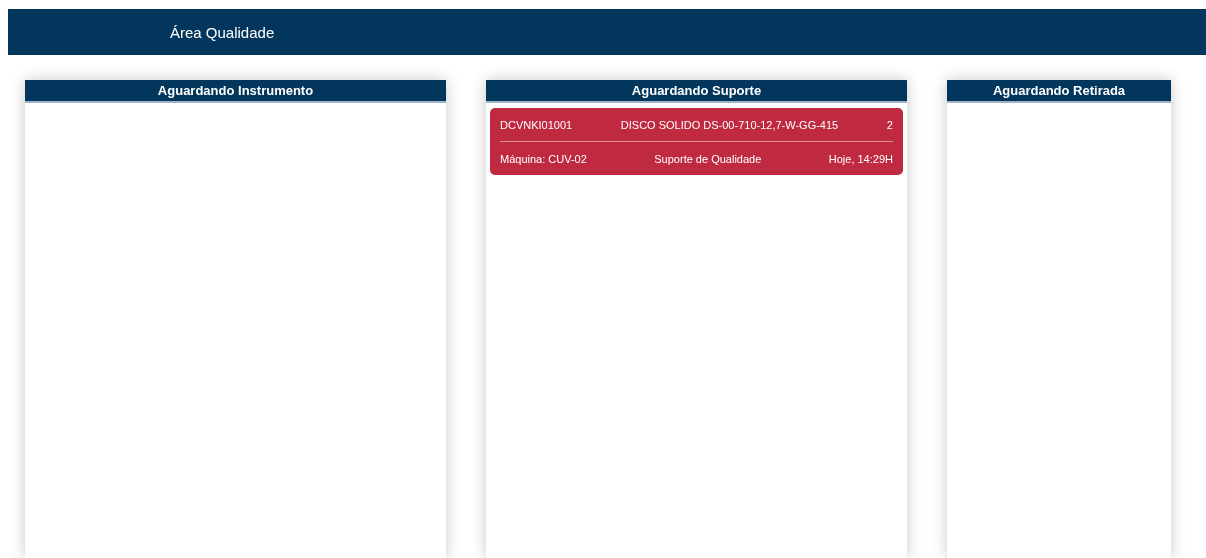 This screenshot has height=558, width=1206. What do you see at coordinates (889, 124) in the screenshot?
I see `card-quantity: 2` at bounding box center [889, 124].